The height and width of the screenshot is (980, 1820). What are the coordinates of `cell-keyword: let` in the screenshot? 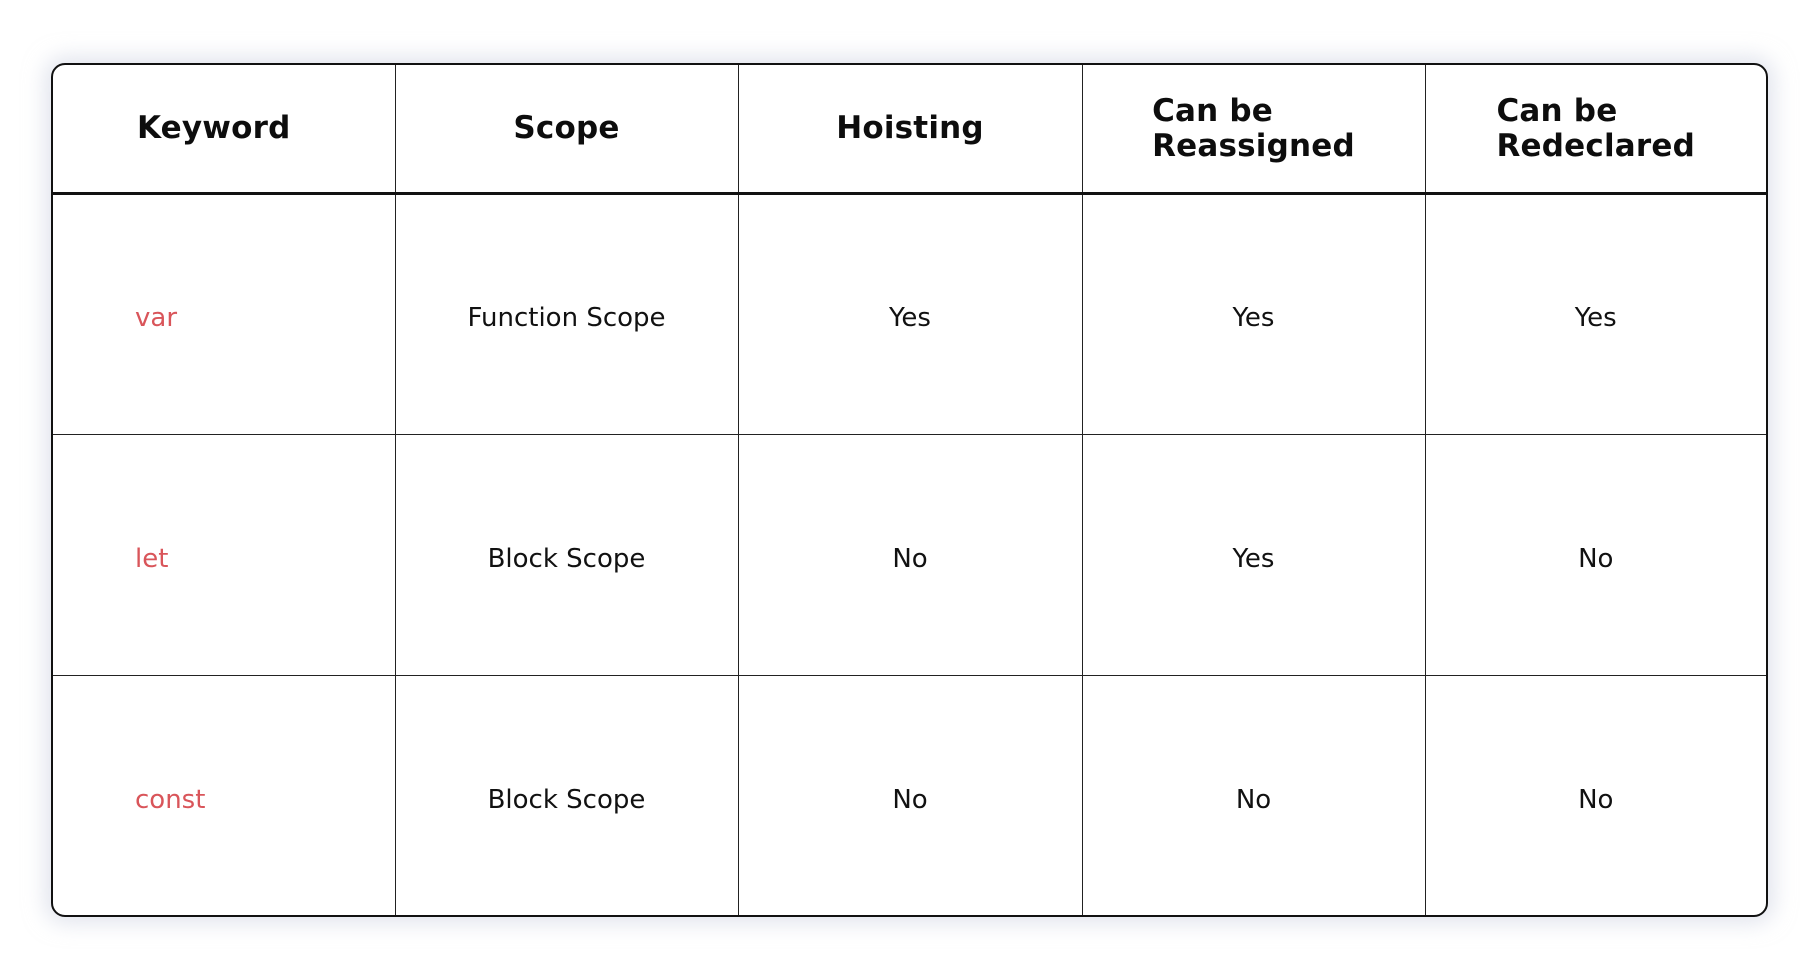 It's located at (224, 555).